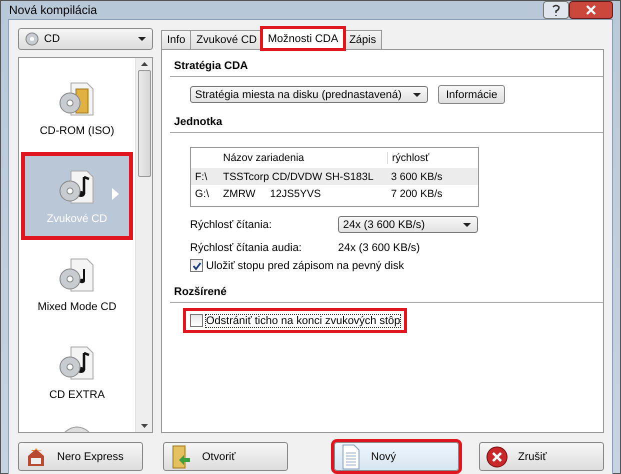 The width and height of the screenshot is (621, 474). What do you see at coordinates (309, 94) in the screenshot?
I see `strategy-dropdown: Stratégia miesta na disku (prednastavená)` at bounding box center [309, 94].